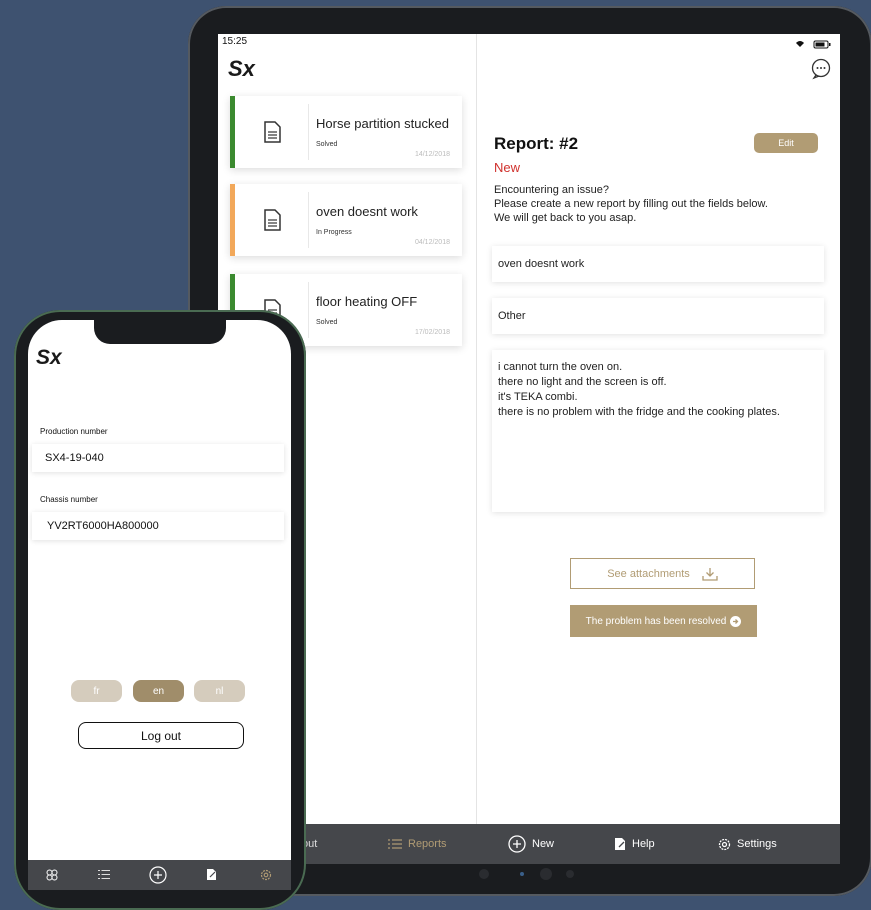  I want to click on tablet-tab-bar: out Reports New Help Settings, so click(529, 844).